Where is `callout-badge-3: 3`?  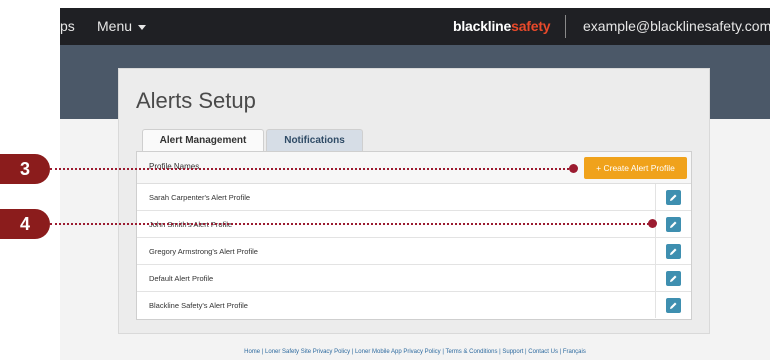 callout-badge-3: 3 is located at coordinates (25, 169).